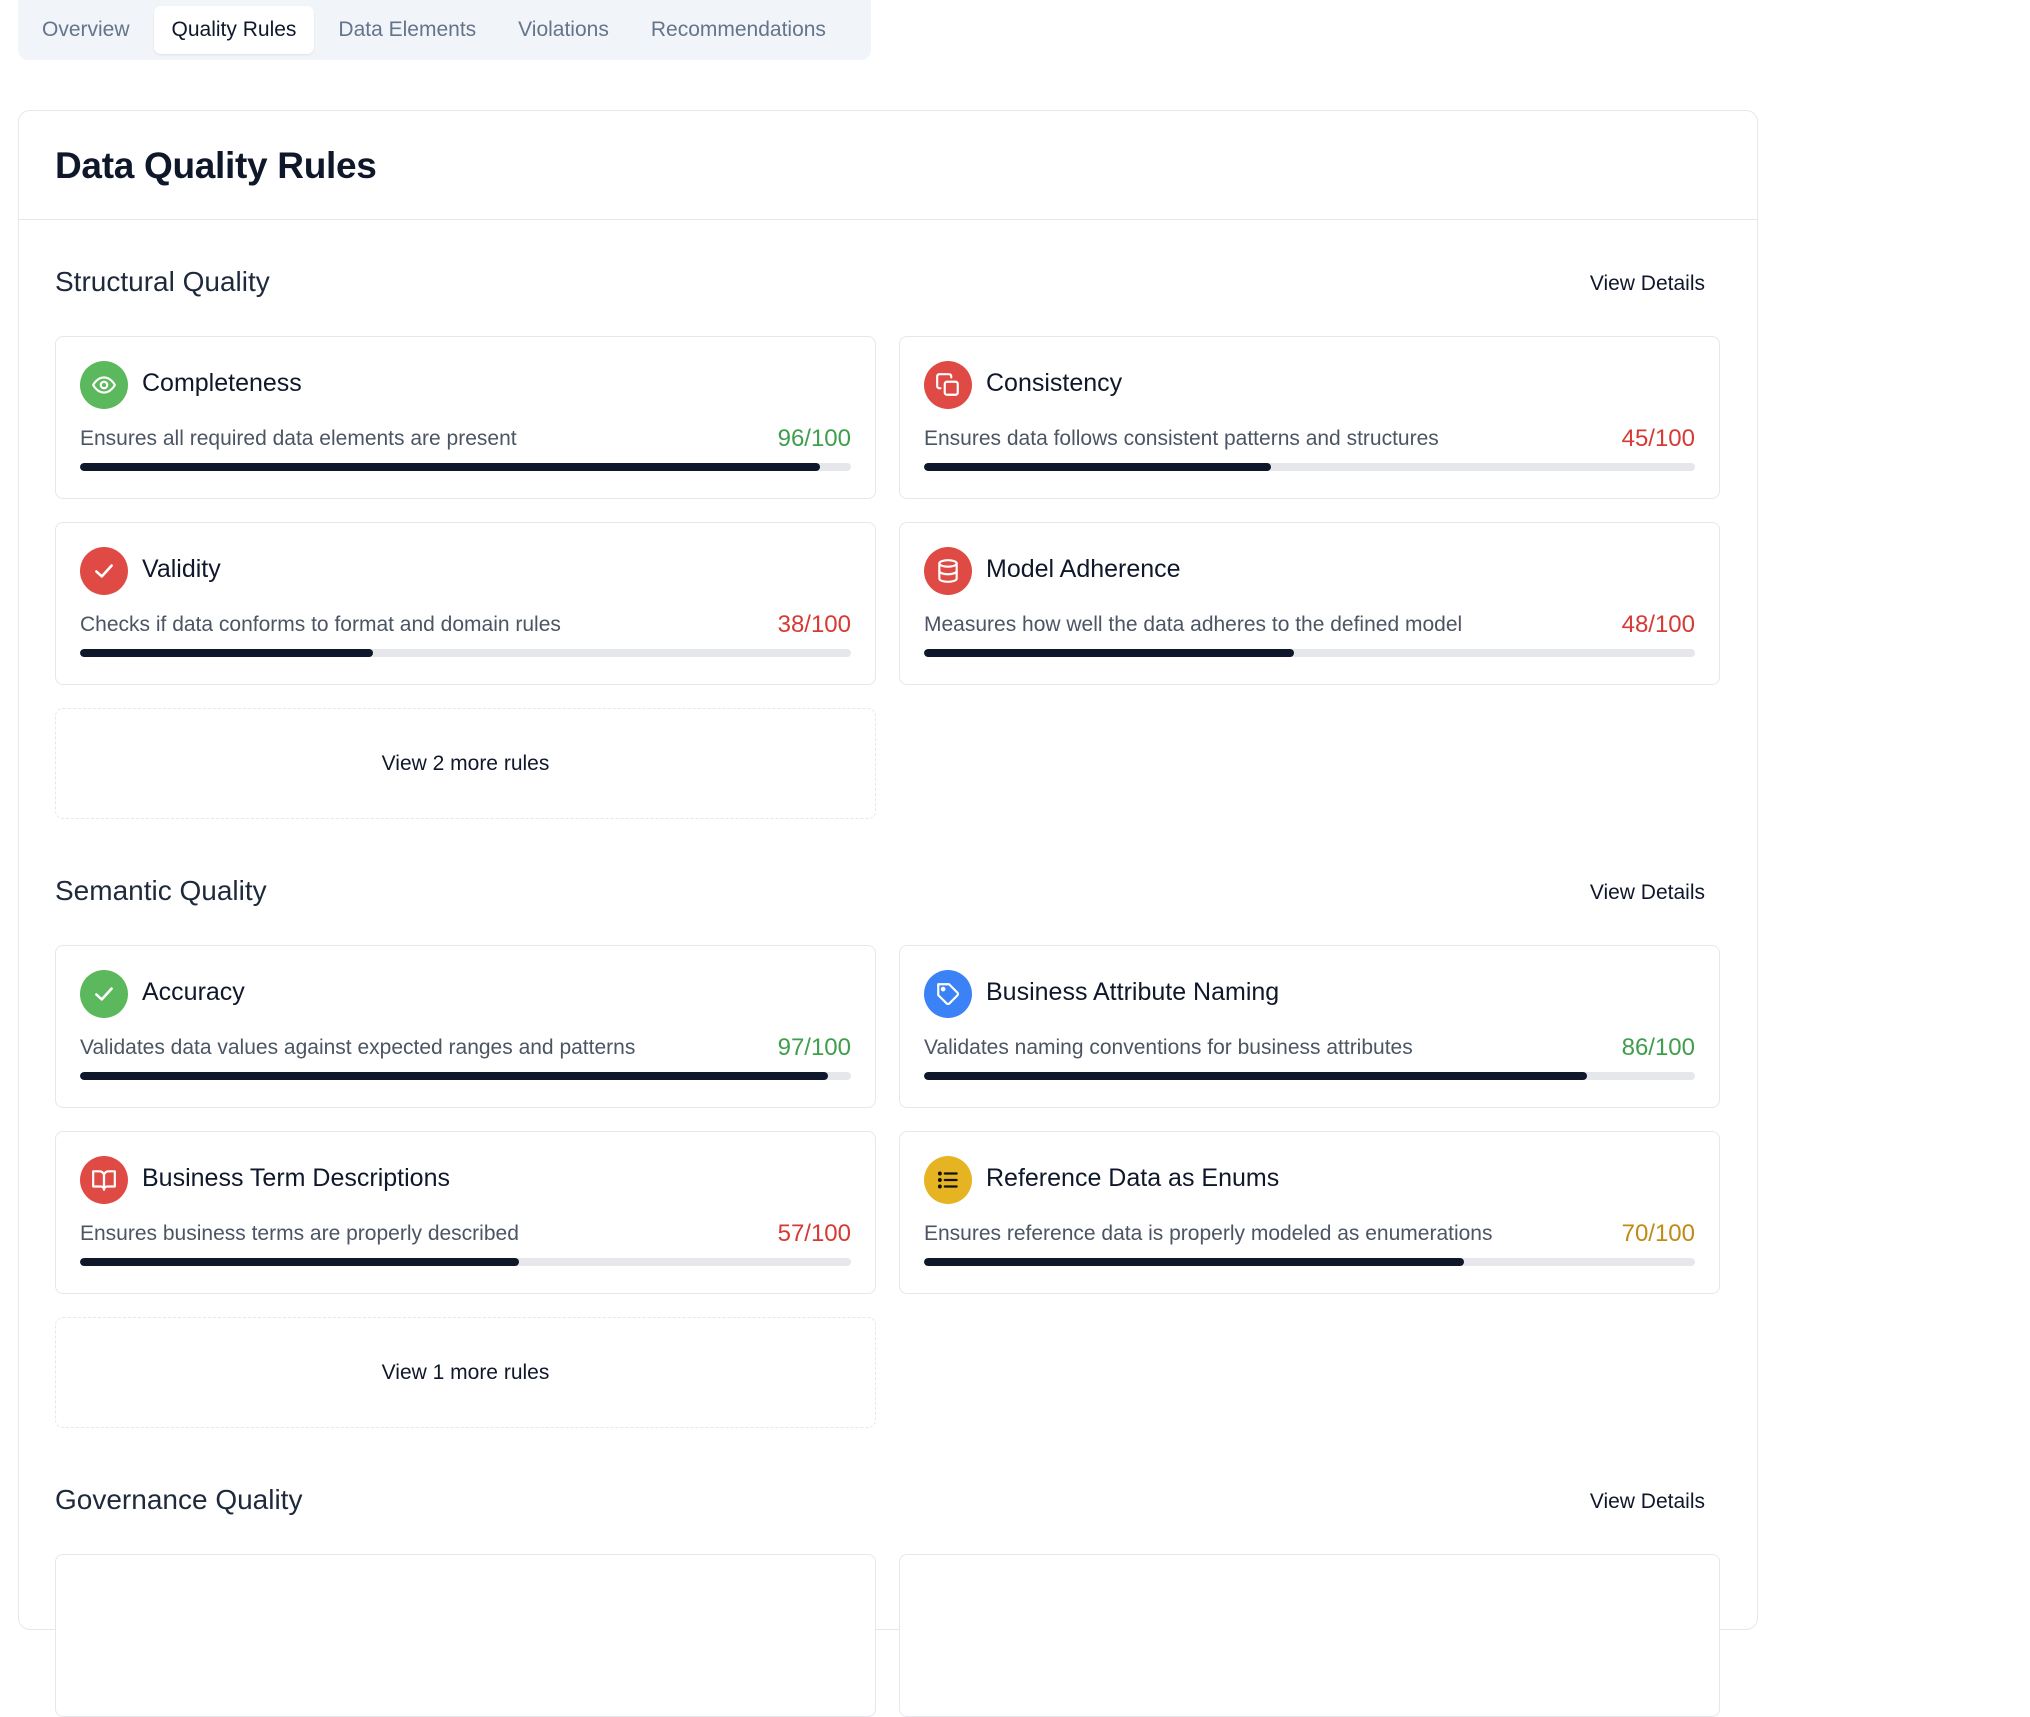 The height and width of the screenshot is (1717, 2030). What do you see at coordinates (814, 1233) in the screenshot?
I see `rule-score: 57/100` at bounding box center [814, 1233].